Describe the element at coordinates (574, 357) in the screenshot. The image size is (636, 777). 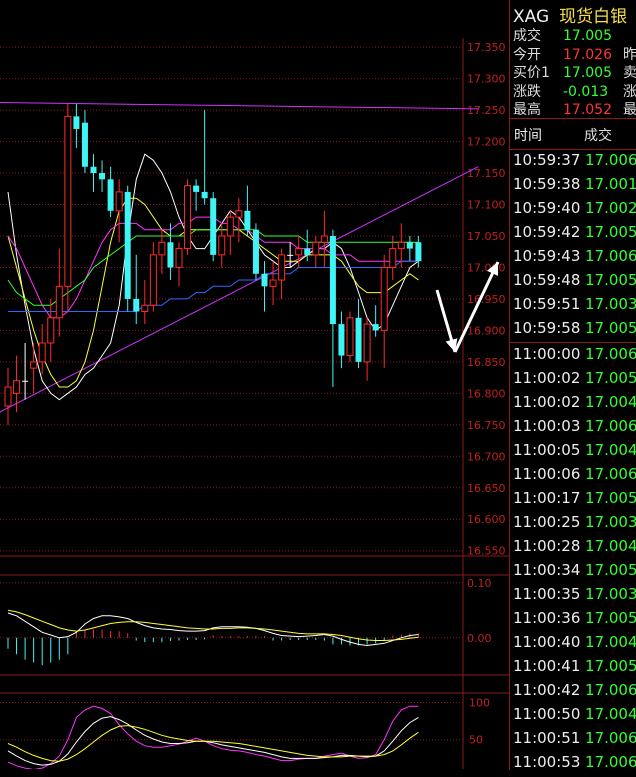
I see `tick-row: 11:00:00 17.006` at that location.